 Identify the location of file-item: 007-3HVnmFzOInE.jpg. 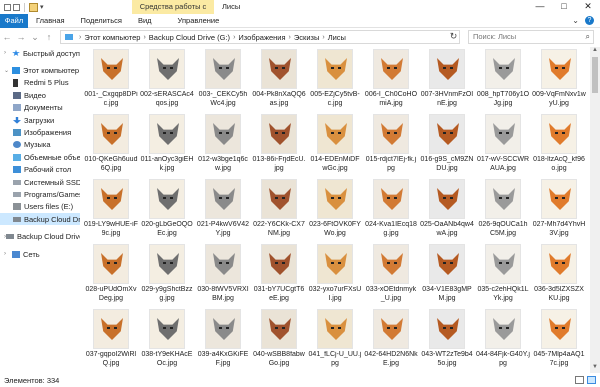
(447, 79).